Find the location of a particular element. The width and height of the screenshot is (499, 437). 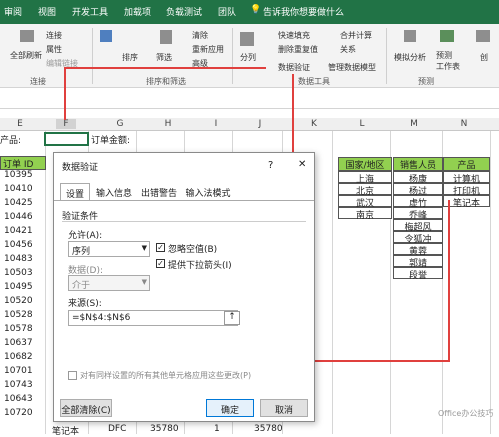

tab-settings: 设置 is located at coordinates (75, 191).